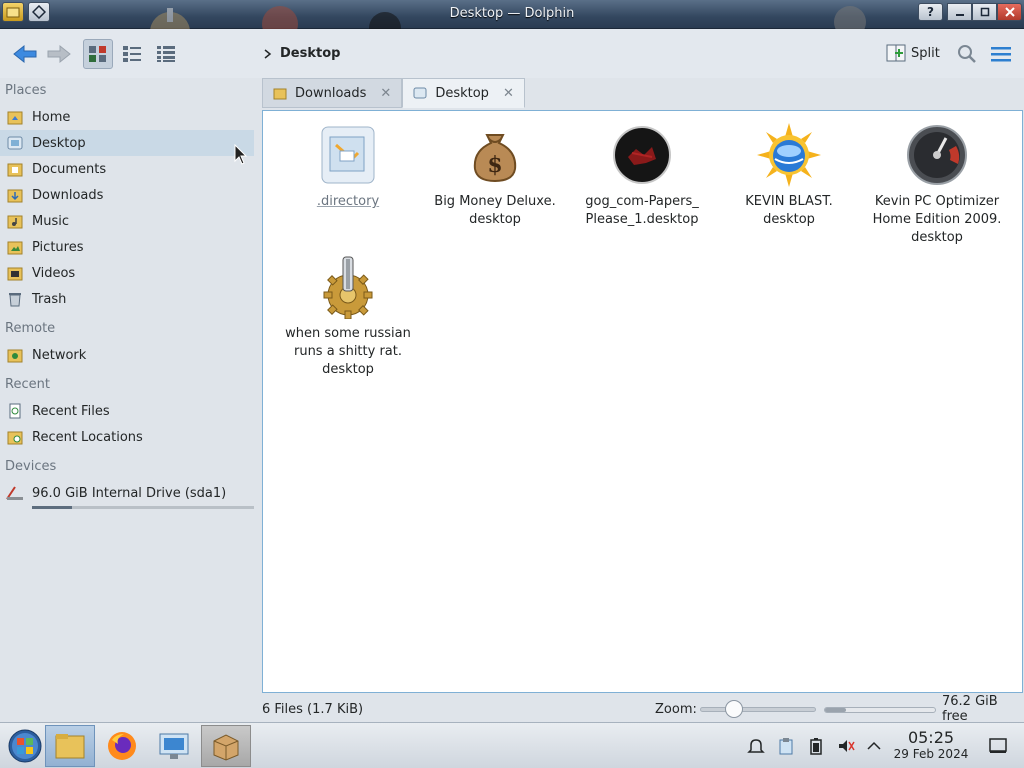  What do you see at coordinates (25, 54) in the screenshot?
I see `back-button` at bounding box center [25, 54].